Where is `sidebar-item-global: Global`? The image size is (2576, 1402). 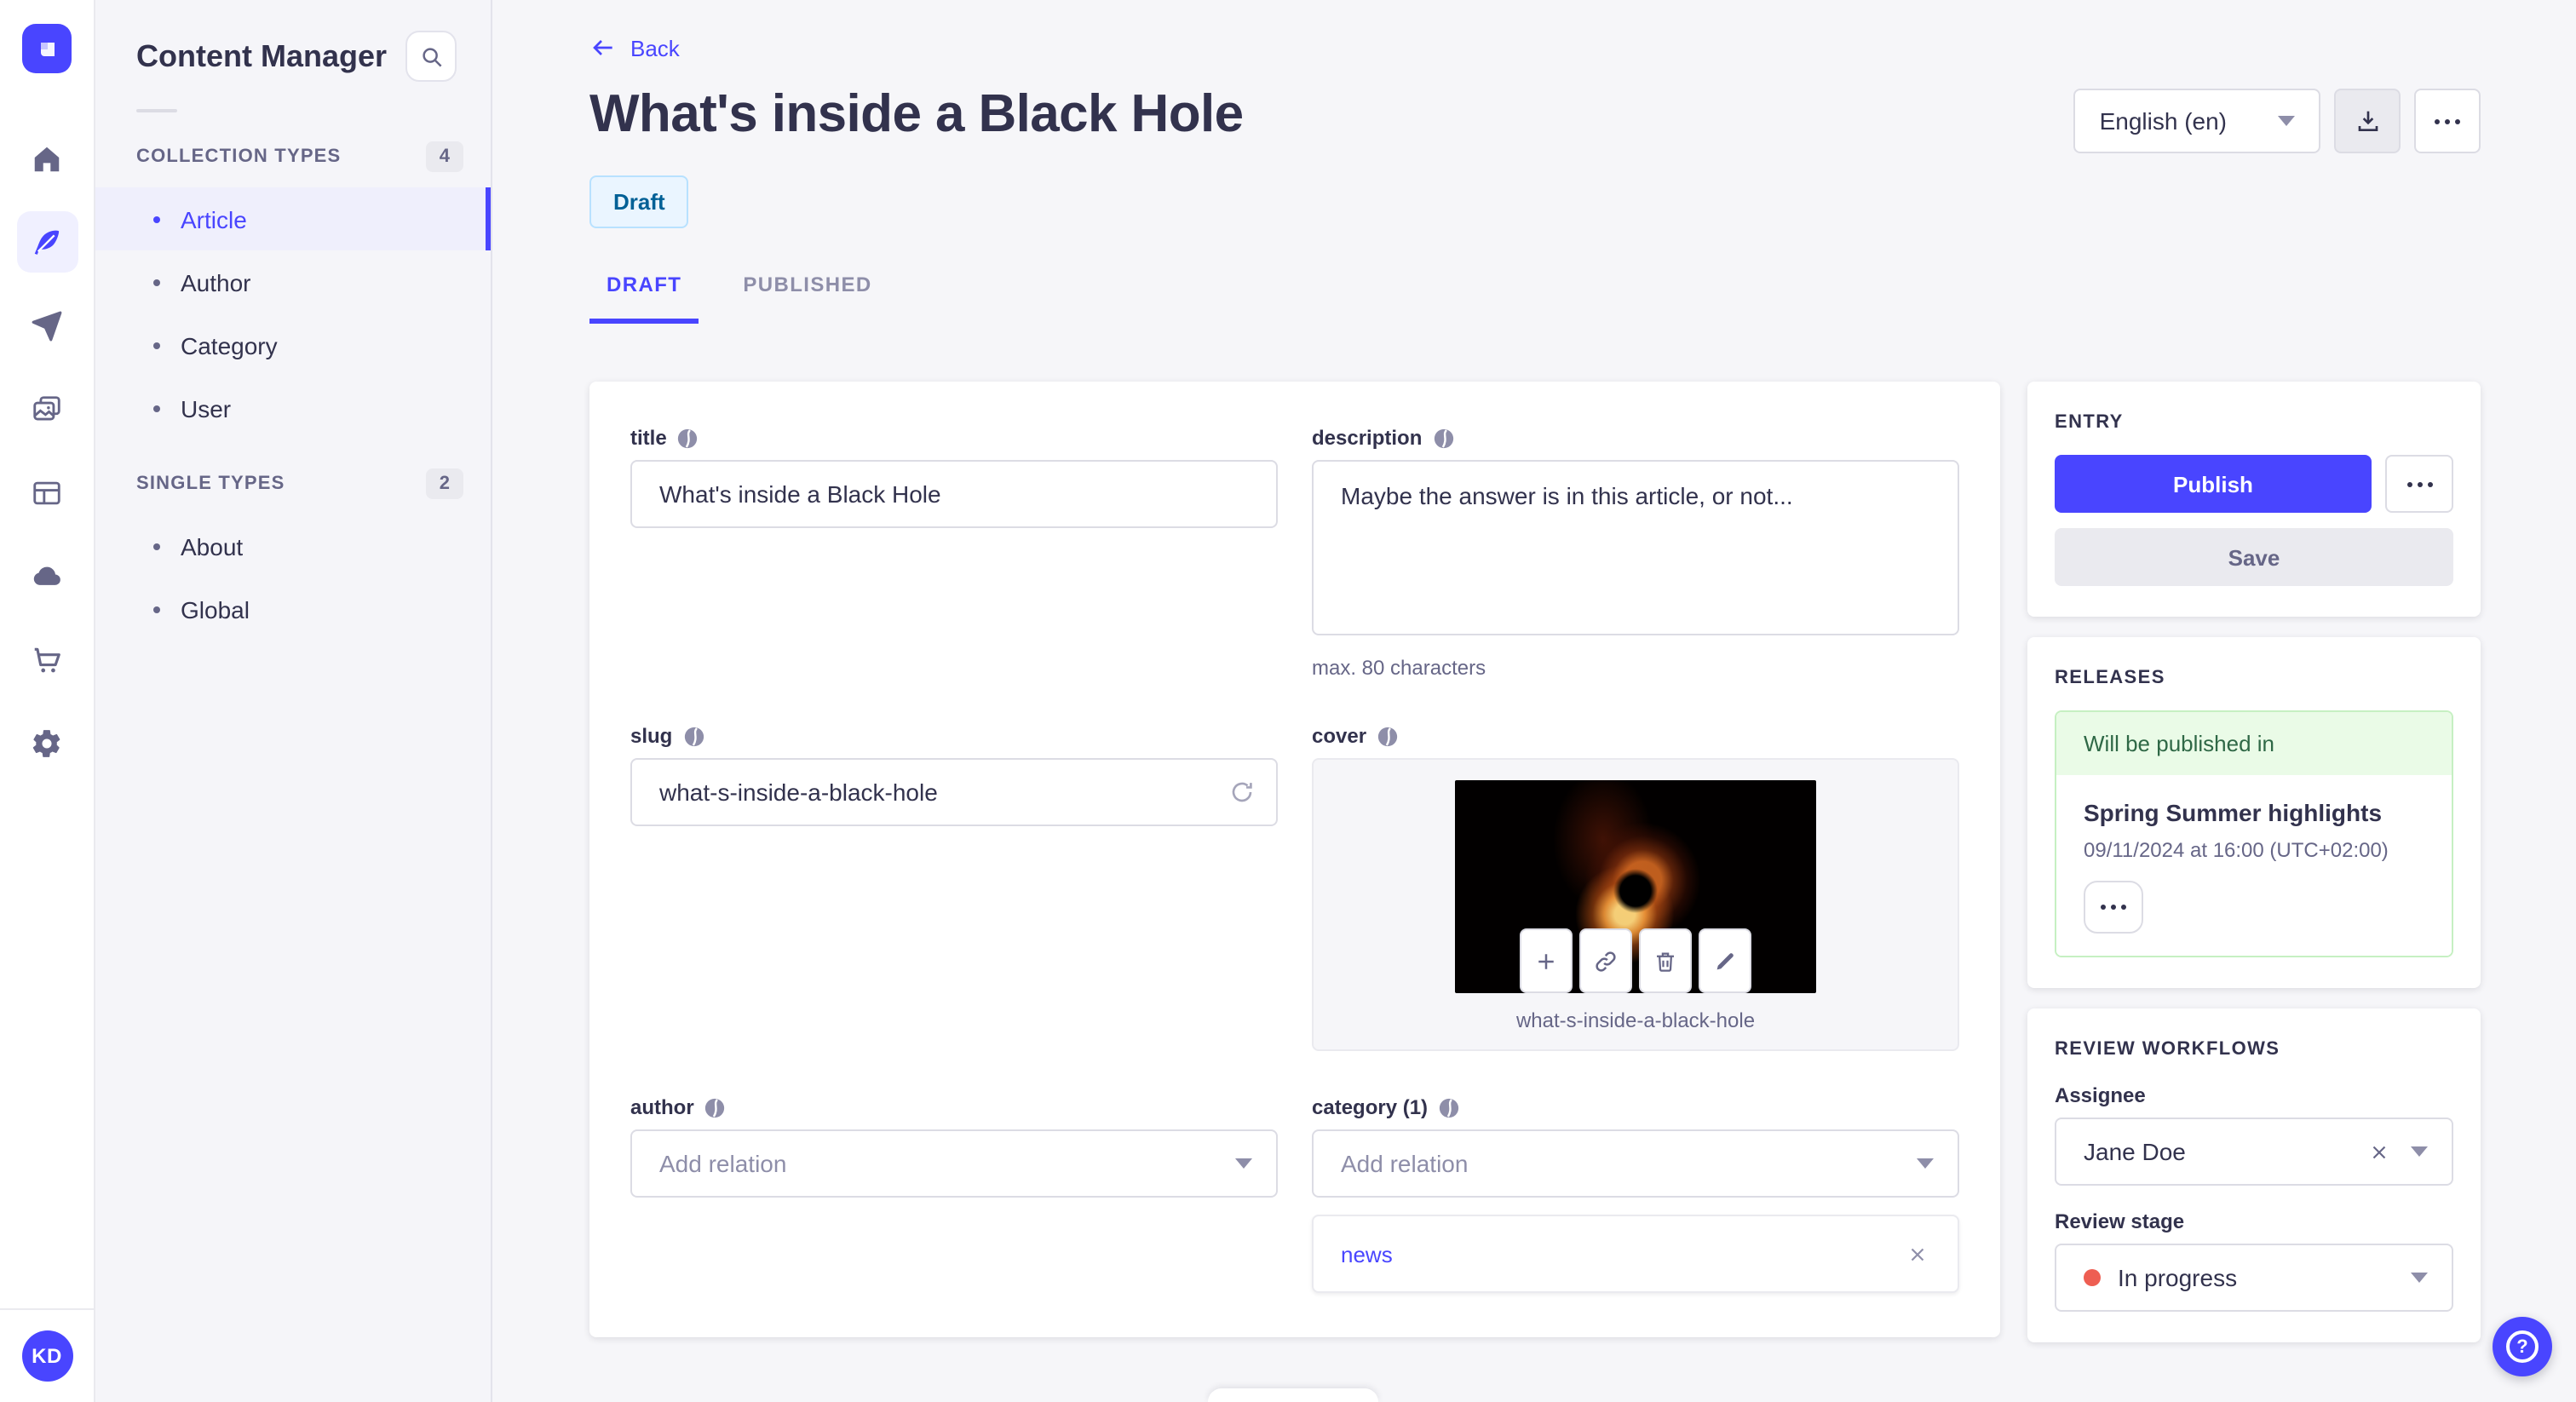 sidebar-item-global: Global is located at coordinates (293, 609).